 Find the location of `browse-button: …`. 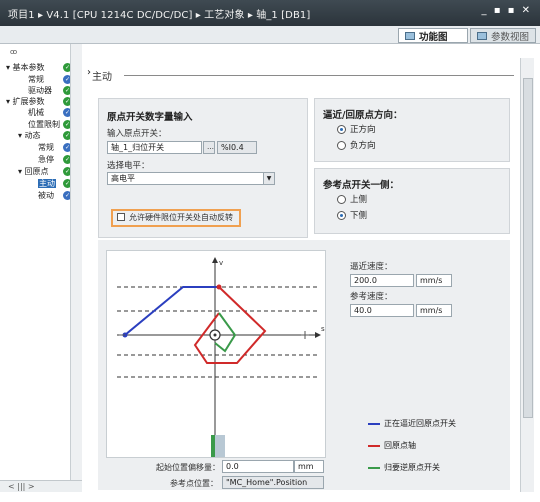

browse-button: … is located at coordinates (209, 147).